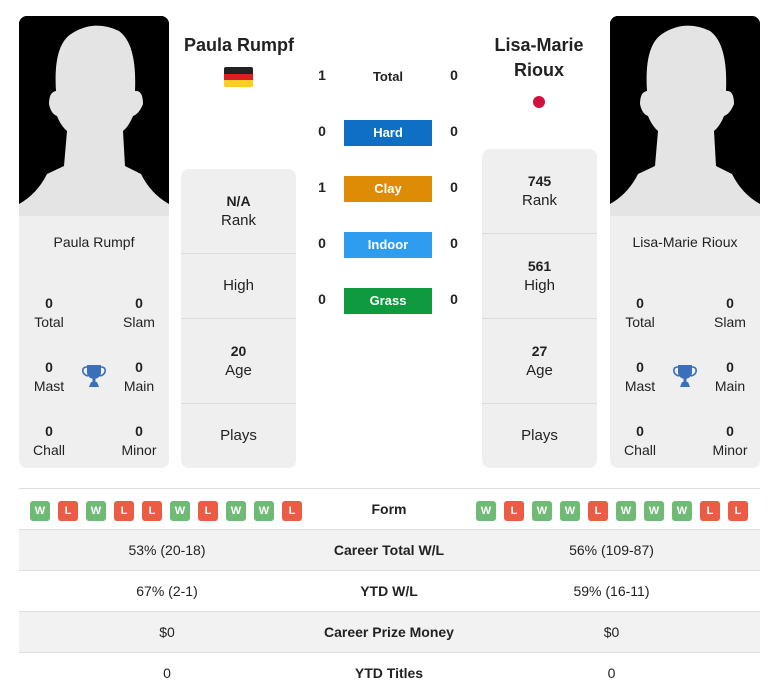  Describe the element at coordinates (239, 45) in the screenshot. I see `player1-name: Paula Rumpf` at that location.